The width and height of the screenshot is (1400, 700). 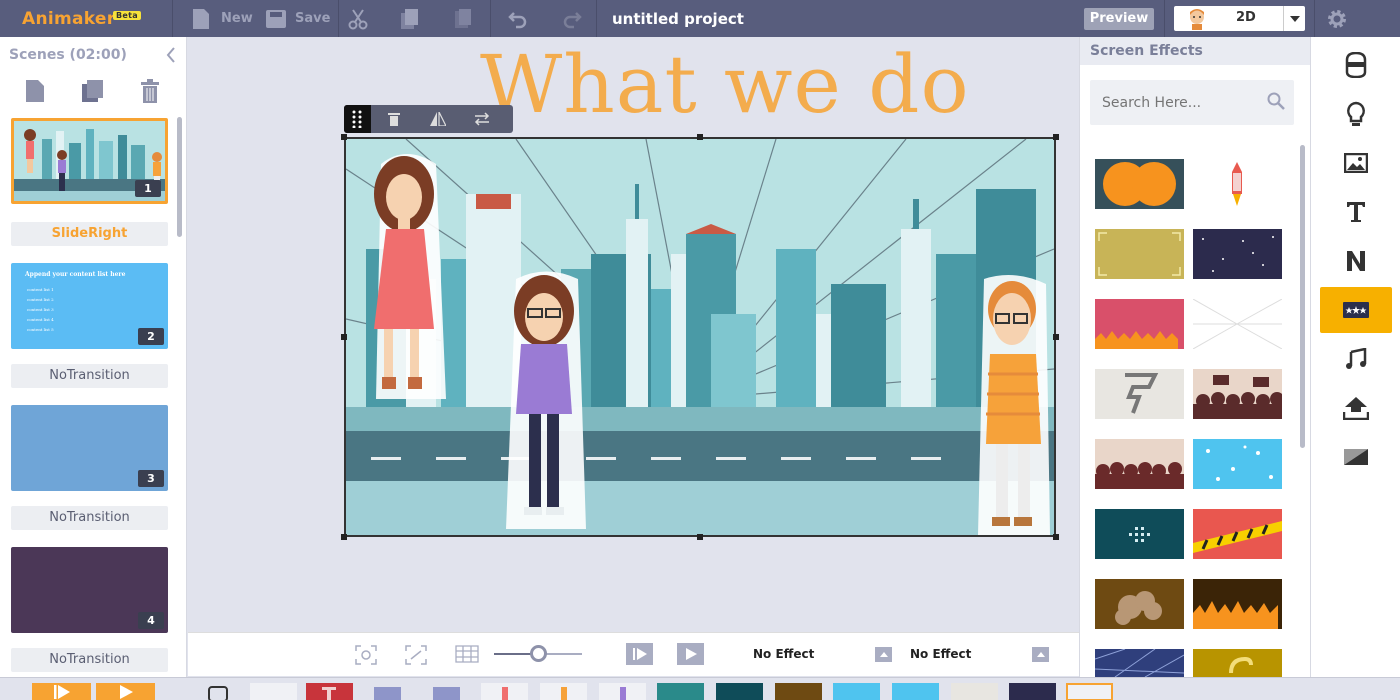 I want to click on flip-icon, so click(x=438, y=119).